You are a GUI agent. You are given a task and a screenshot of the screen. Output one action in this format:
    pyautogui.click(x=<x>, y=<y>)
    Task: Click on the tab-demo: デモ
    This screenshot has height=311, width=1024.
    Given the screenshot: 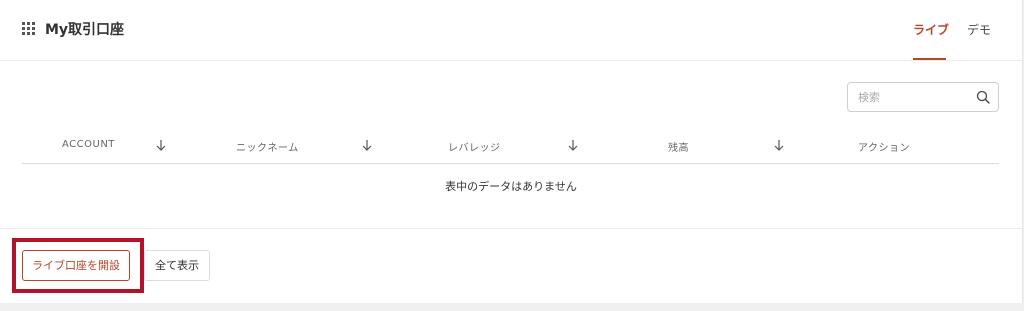 What is the action you would take?
    pyautogui.click(x=979, y=29)
    